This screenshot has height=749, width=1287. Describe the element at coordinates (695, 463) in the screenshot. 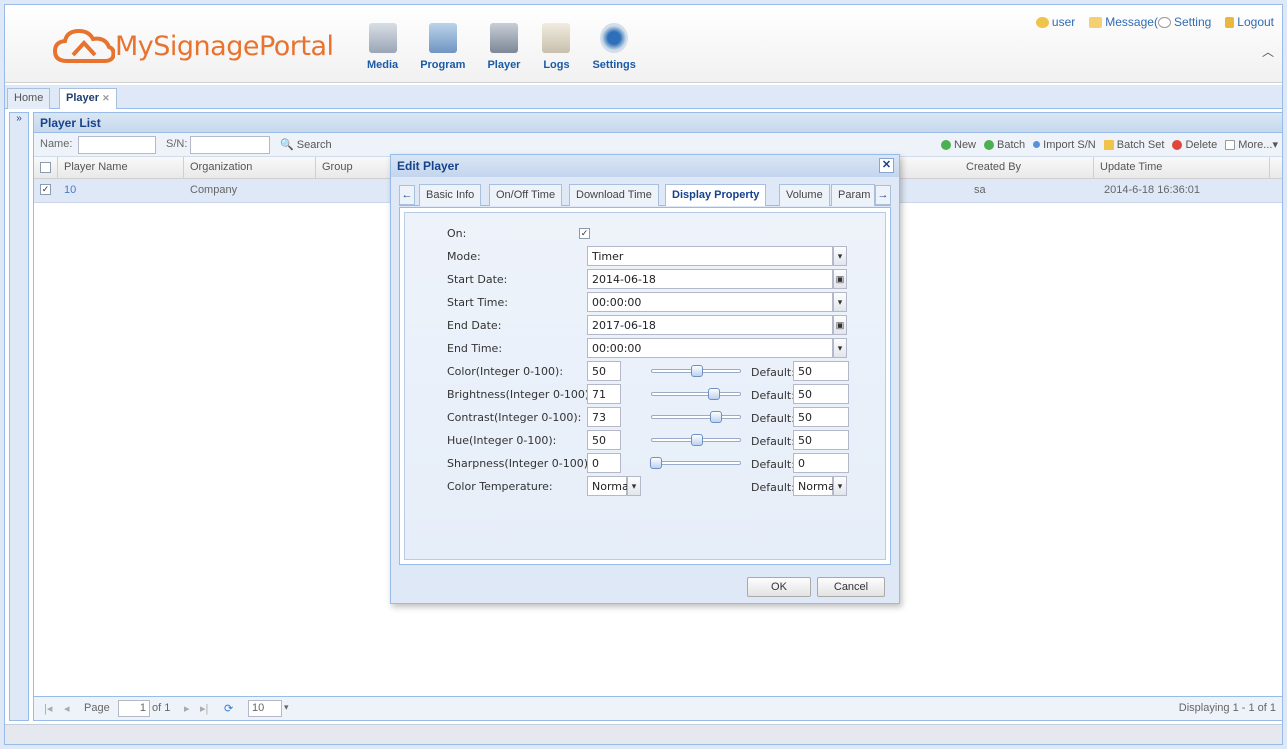

I see `sharpness-slider` at that location.